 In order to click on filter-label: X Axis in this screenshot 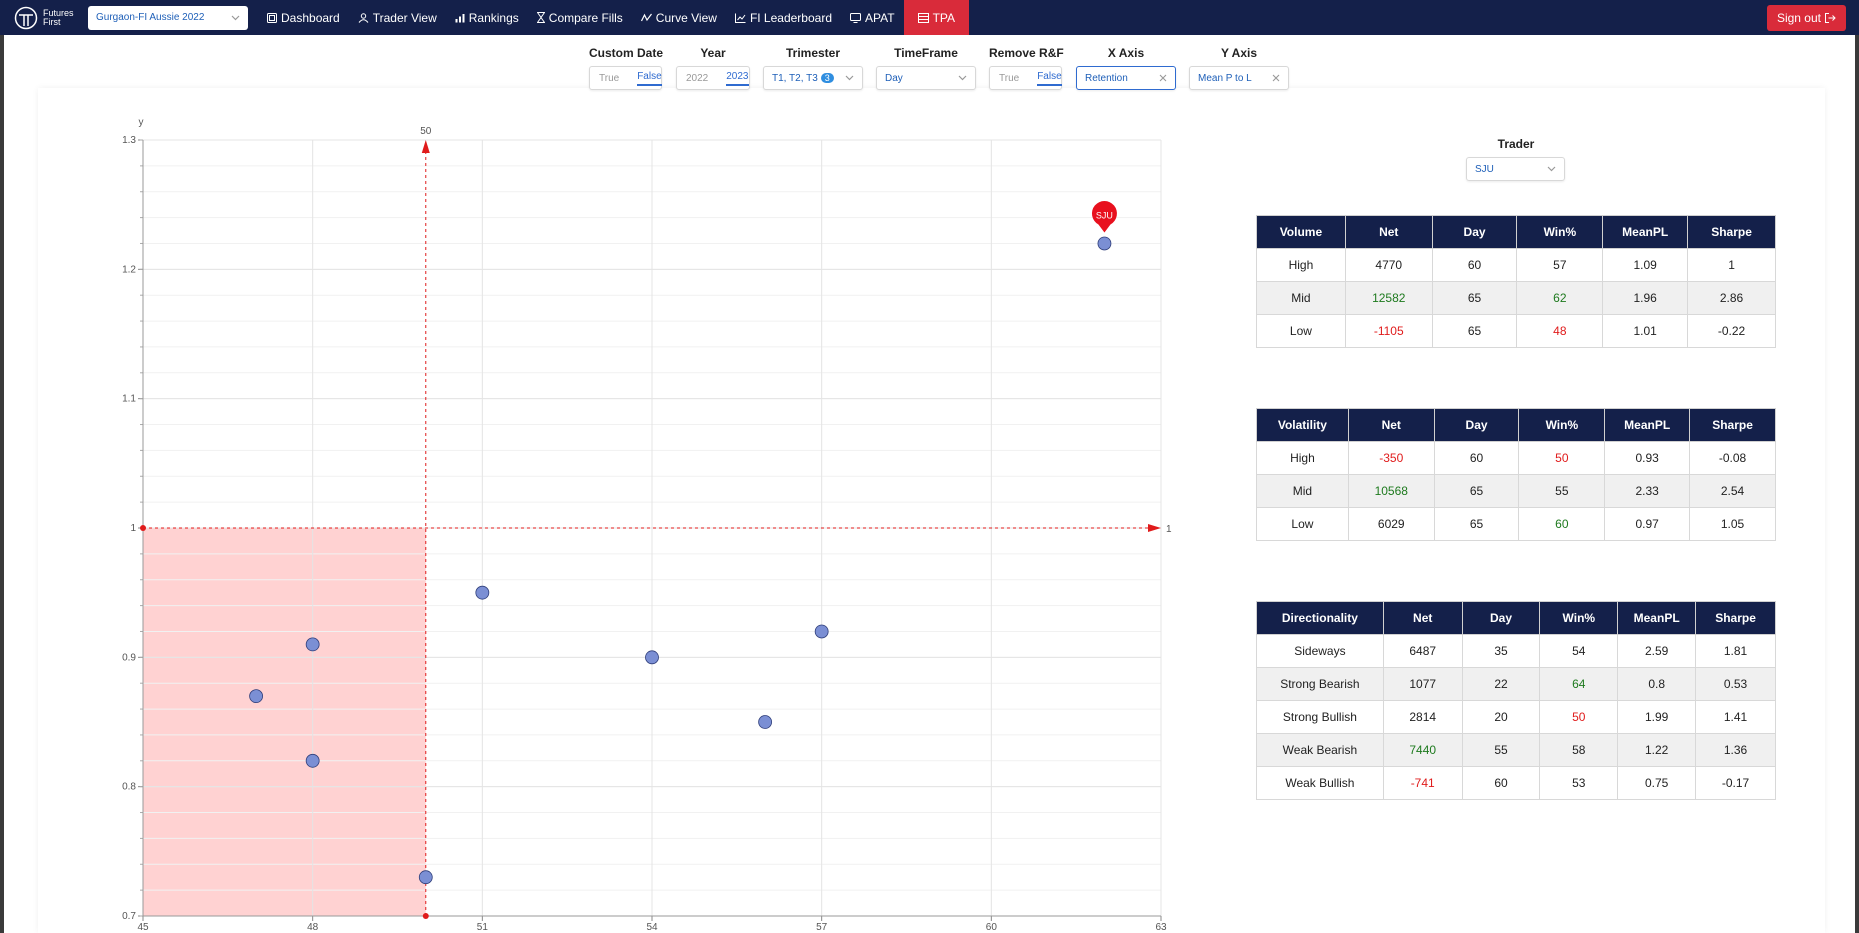, I will do `click(1126, 53)`.